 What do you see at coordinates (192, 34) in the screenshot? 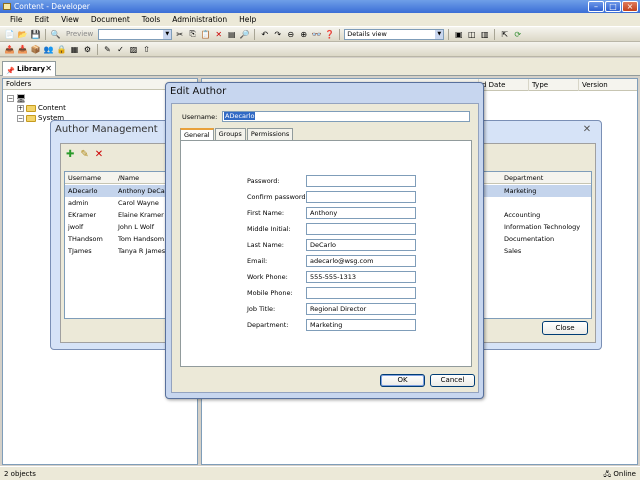
I see `copy-icon: ⎘` at bounding box center [192, 34].